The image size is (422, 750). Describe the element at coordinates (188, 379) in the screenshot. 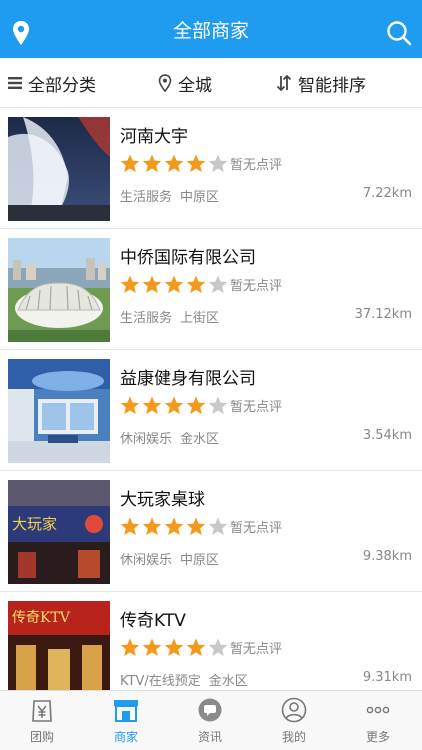

I see `merchant-name: 益康健身有限公司` at that location.